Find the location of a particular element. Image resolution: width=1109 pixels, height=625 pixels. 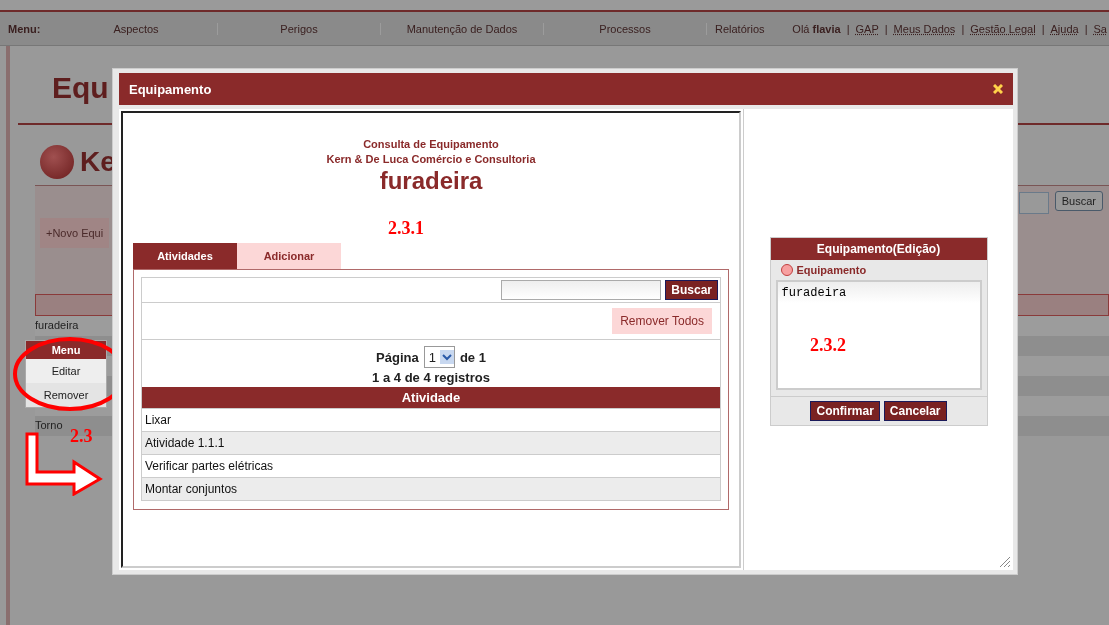

record-count: 1 a 4 de 4 registros is located at coordinates (431, 377).